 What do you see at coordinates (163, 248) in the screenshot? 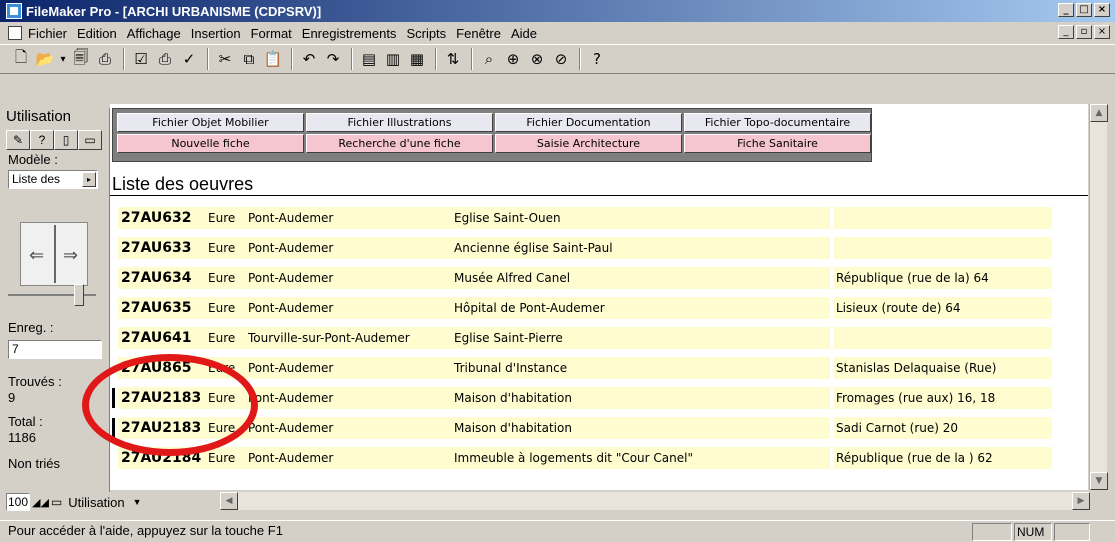
I see `record-ref: 27AU633` at bounding box center [163, 248].